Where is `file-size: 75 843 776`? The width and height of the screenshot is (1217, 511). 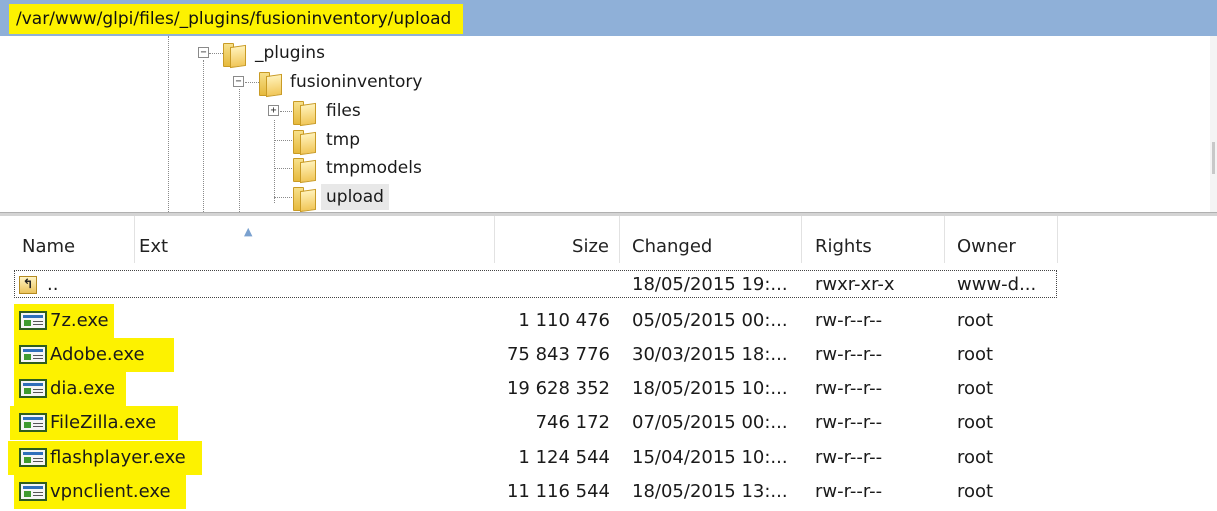
file-size: 75 843 776 is located at coordinates (558, 354).